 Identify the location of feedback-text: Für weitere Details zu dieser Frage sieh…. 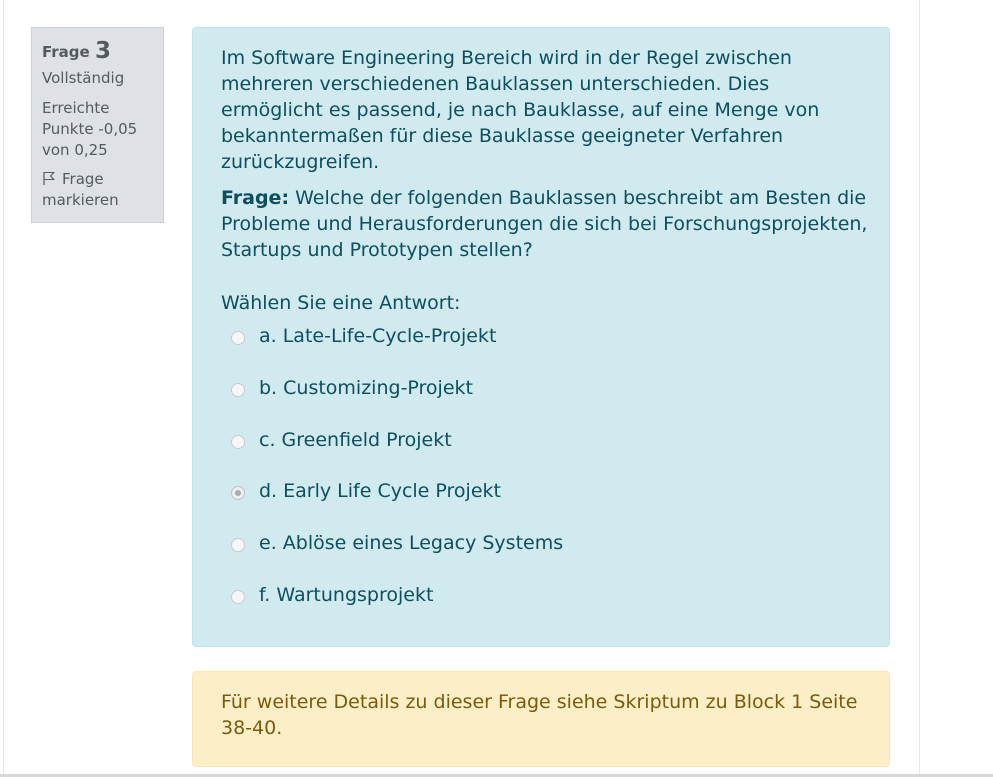
(539, 715).